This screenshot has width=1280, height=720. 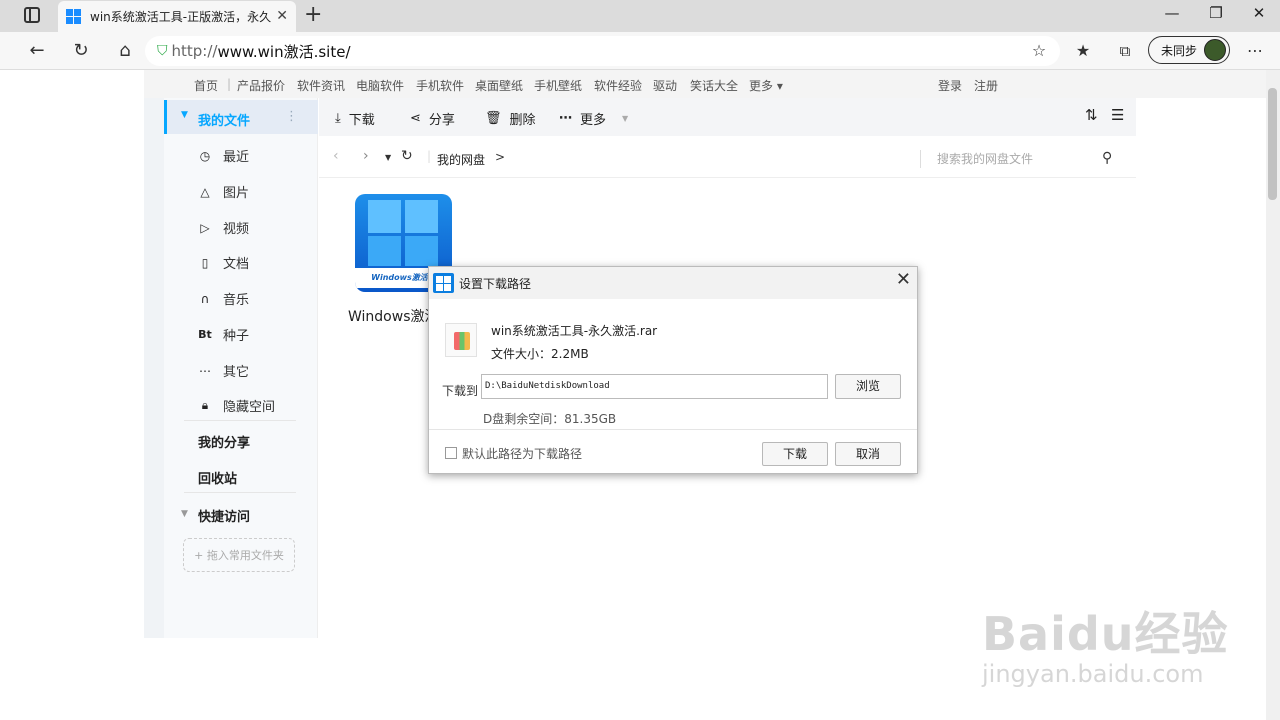 What do you see at coordinates (205, 191) in the screenshot?
I see `image-icon: △` at bounding box center [205, 191].